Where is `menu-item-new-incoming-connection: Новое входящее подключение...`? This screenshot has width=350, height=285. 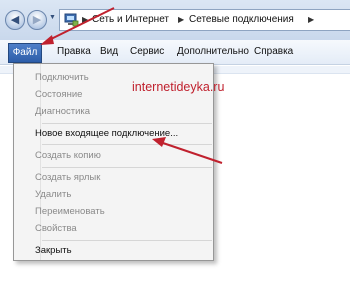
menu-item-new-incoming-connection: Новое входящее подключение... is located at coordinates (106, 133).